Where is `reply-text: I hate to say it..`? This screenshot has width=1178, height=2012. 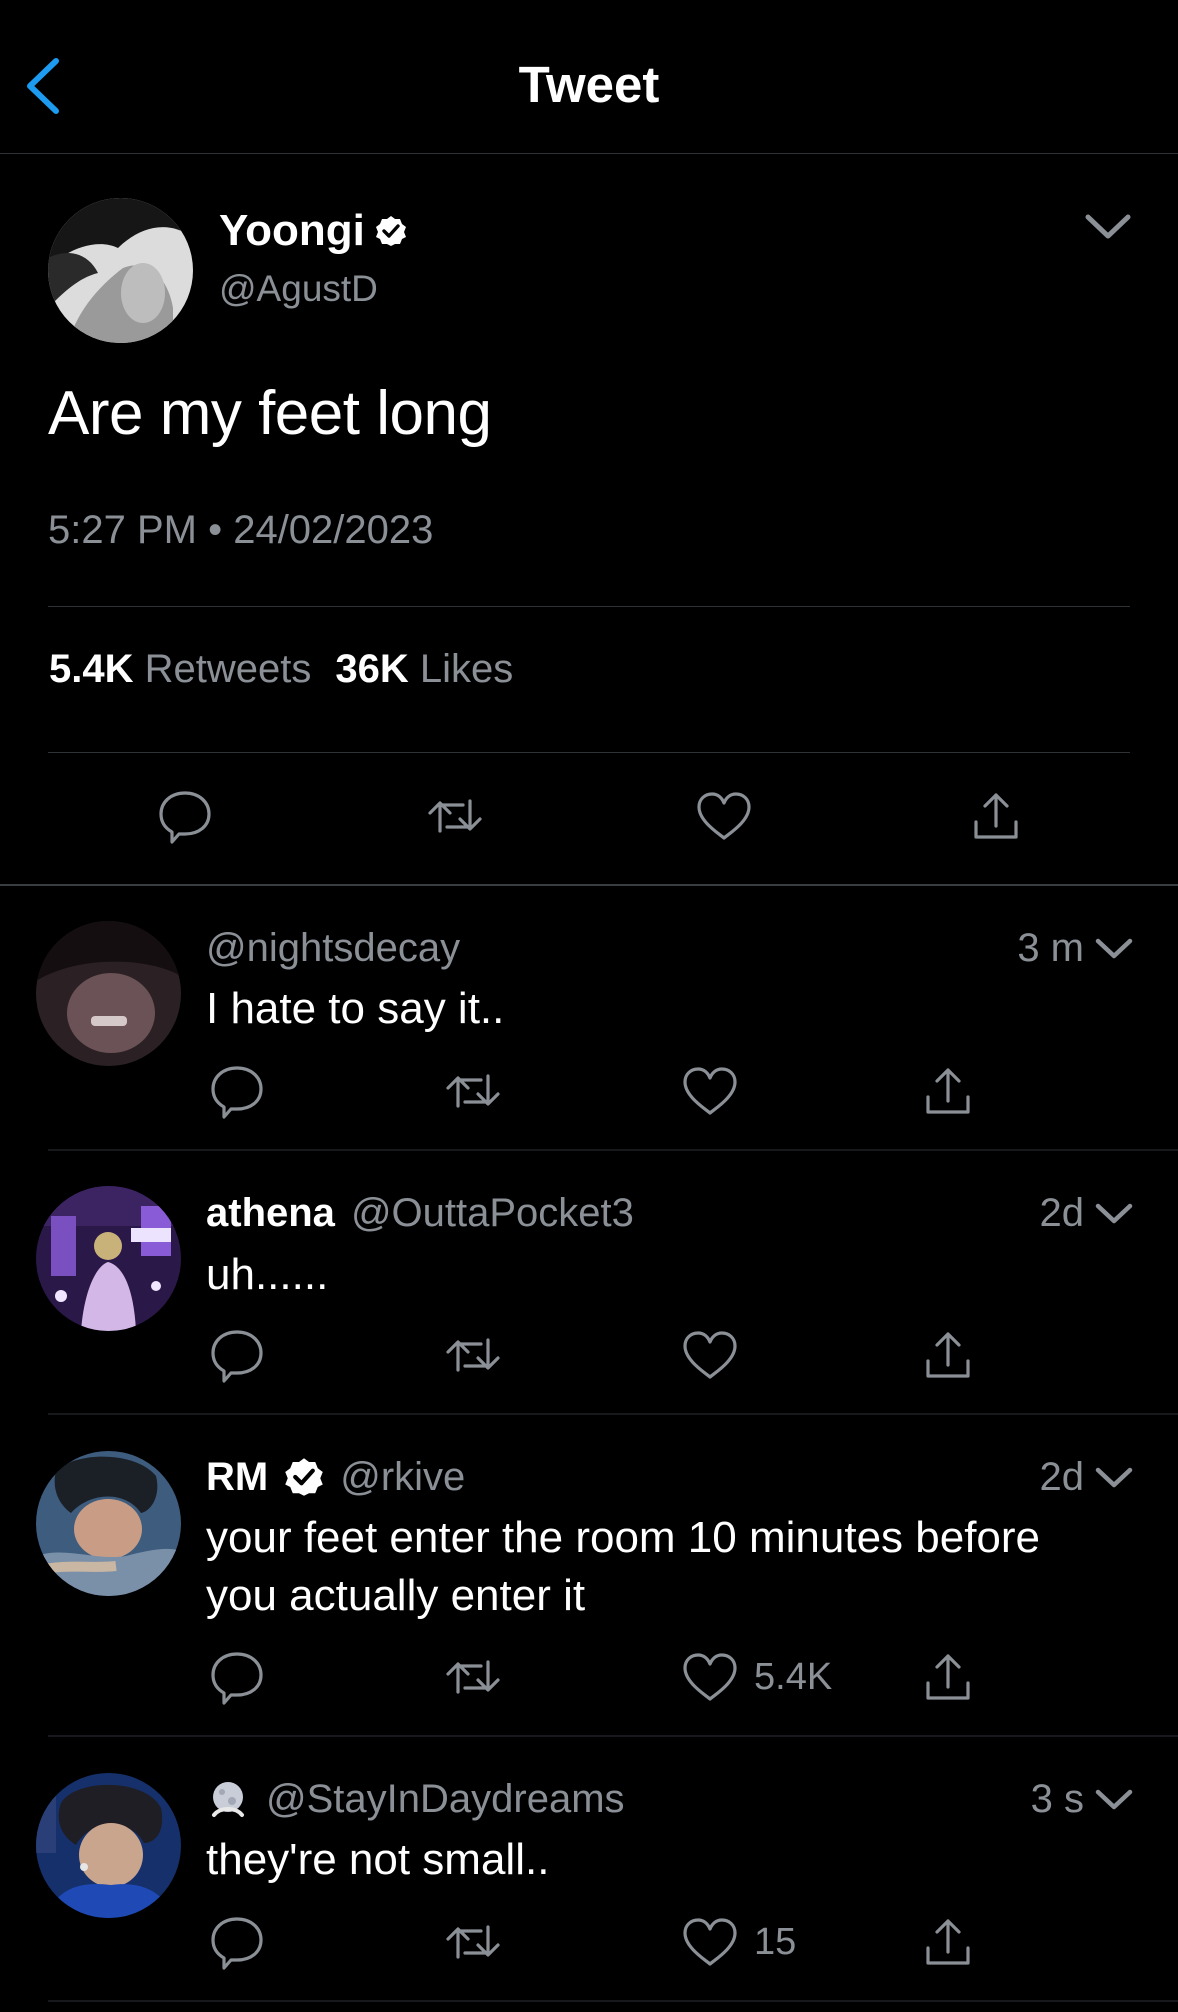 reply-text: I hate to say it.. is located at coordinates (355, 1008).